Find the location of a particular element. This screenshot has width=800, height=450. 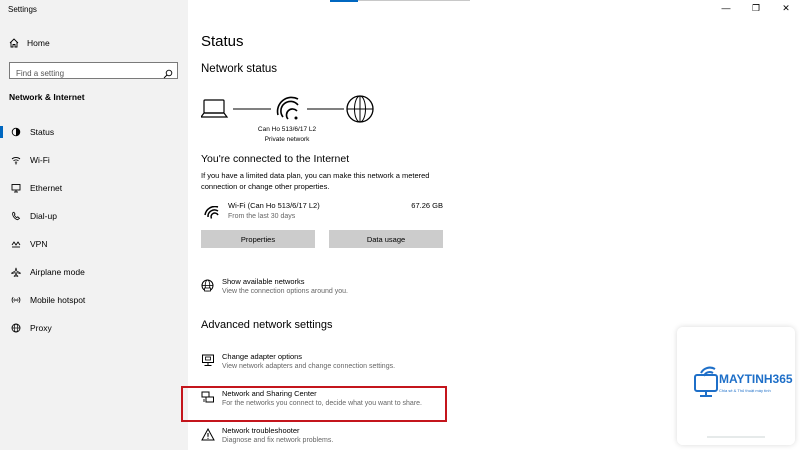

maximize-button: ❐ is located at coordinates (756, 8).